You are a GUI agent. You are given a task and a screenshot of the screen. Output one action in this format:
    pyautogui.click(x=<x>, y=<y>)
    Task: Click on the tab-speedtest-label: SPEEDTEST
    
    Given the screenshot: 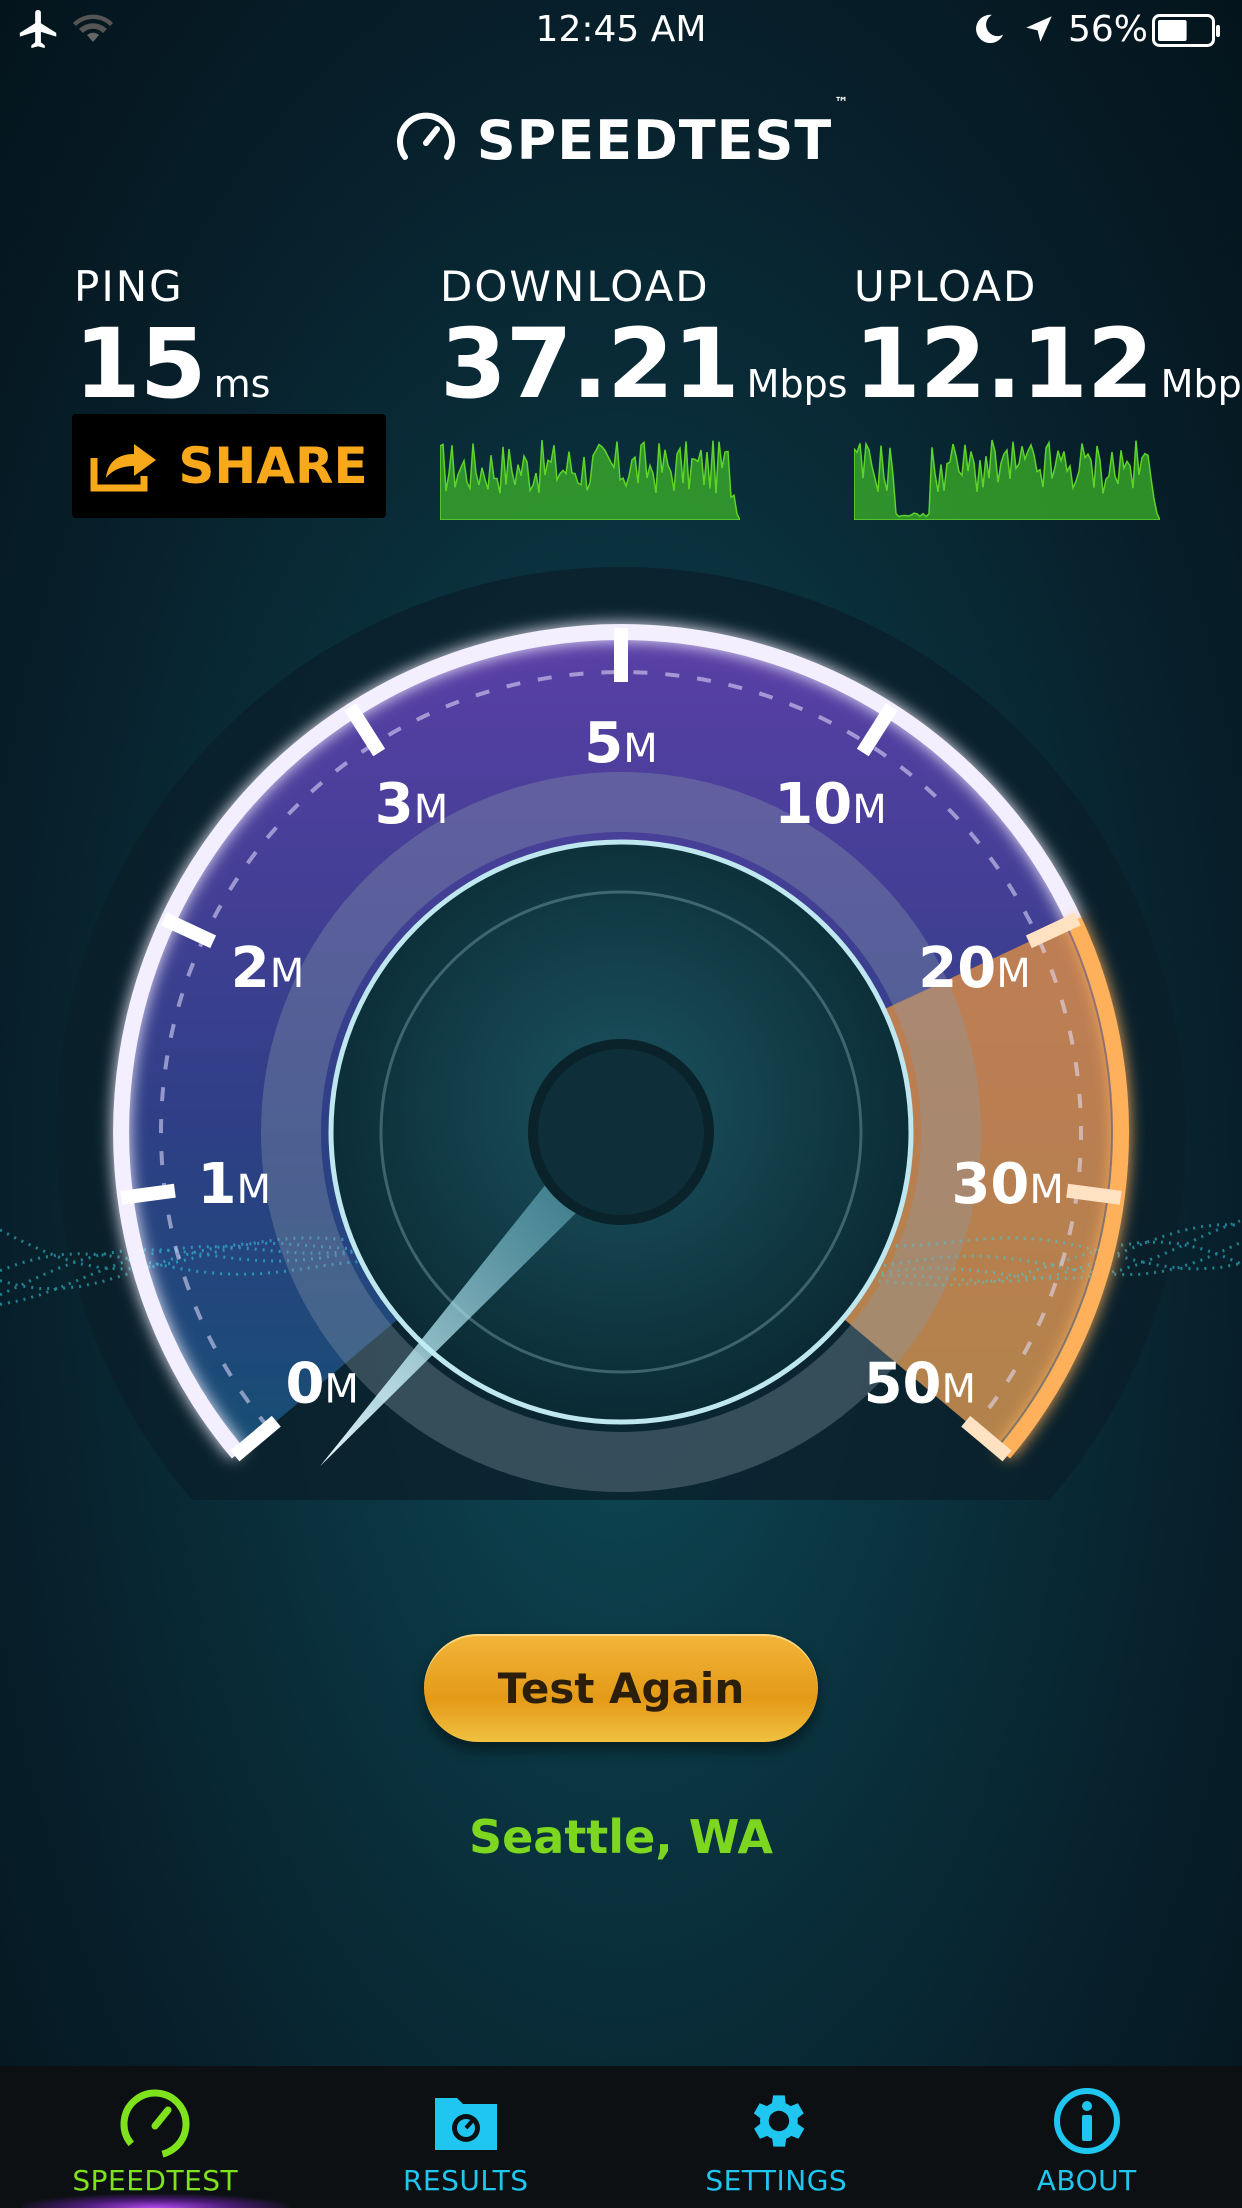 What is the action you would take?
    pyautogui.click(x=155, y=2180)
    